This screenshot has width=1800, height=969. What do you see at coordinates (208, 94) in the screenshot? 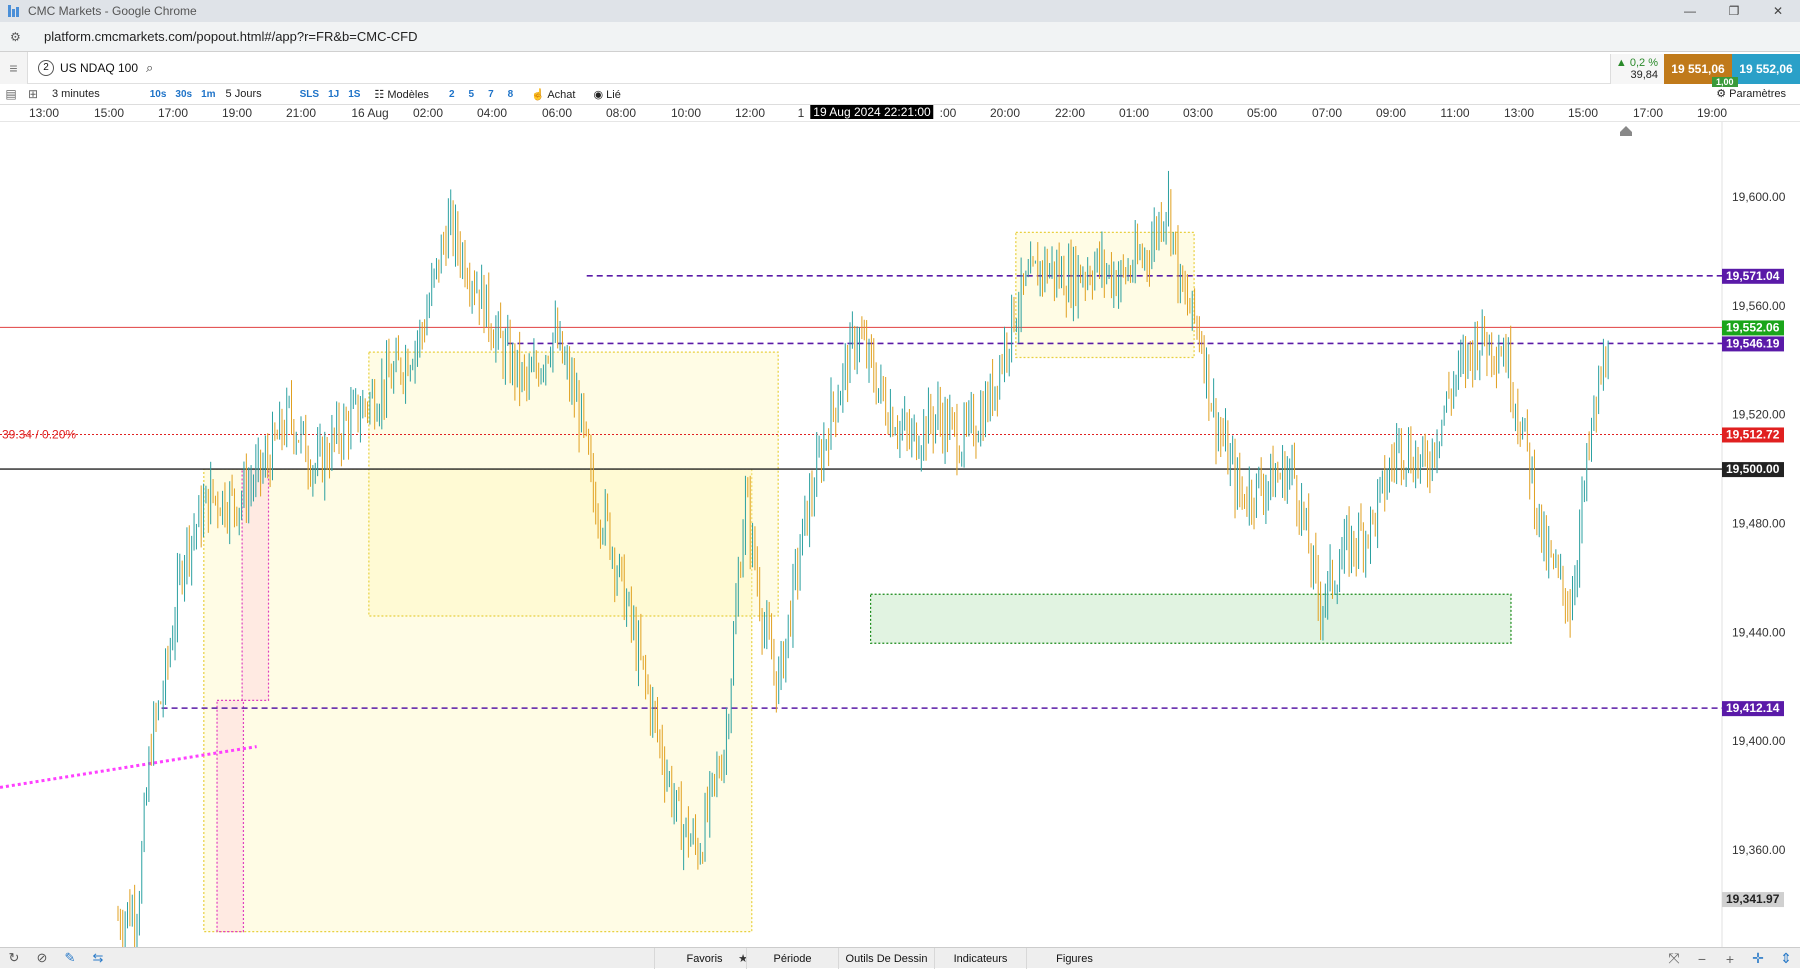
I see `interval-1m-button: 1m` at bounding box center [208, 94].